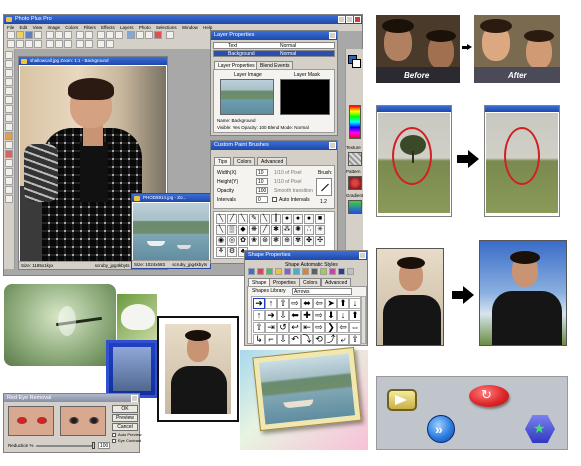 The width and height of the screenshot is (581, 466). What do you see at coordinates (320, 230) in the screenshot?
I see `brush-tip-20: ✳` at bounding box center [320, 230].